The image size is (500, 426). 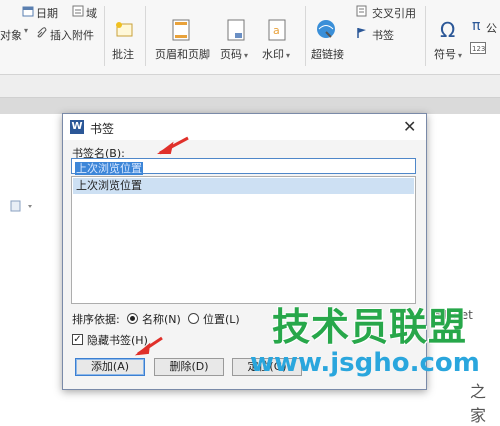 What do you see at coordinates (370, 327) in the screenshot?
I see `watermark-brand: 技术员联盟` at bounding box center [370, 327].